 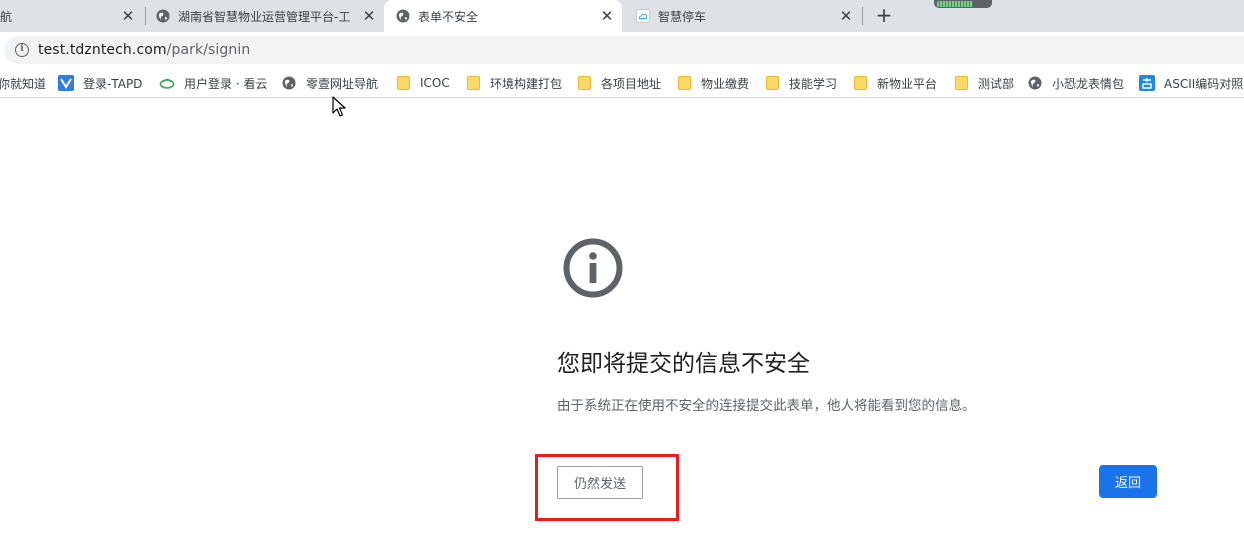 I want to click on bookmark-label: 新物业平台, so click(x=907, y=83).